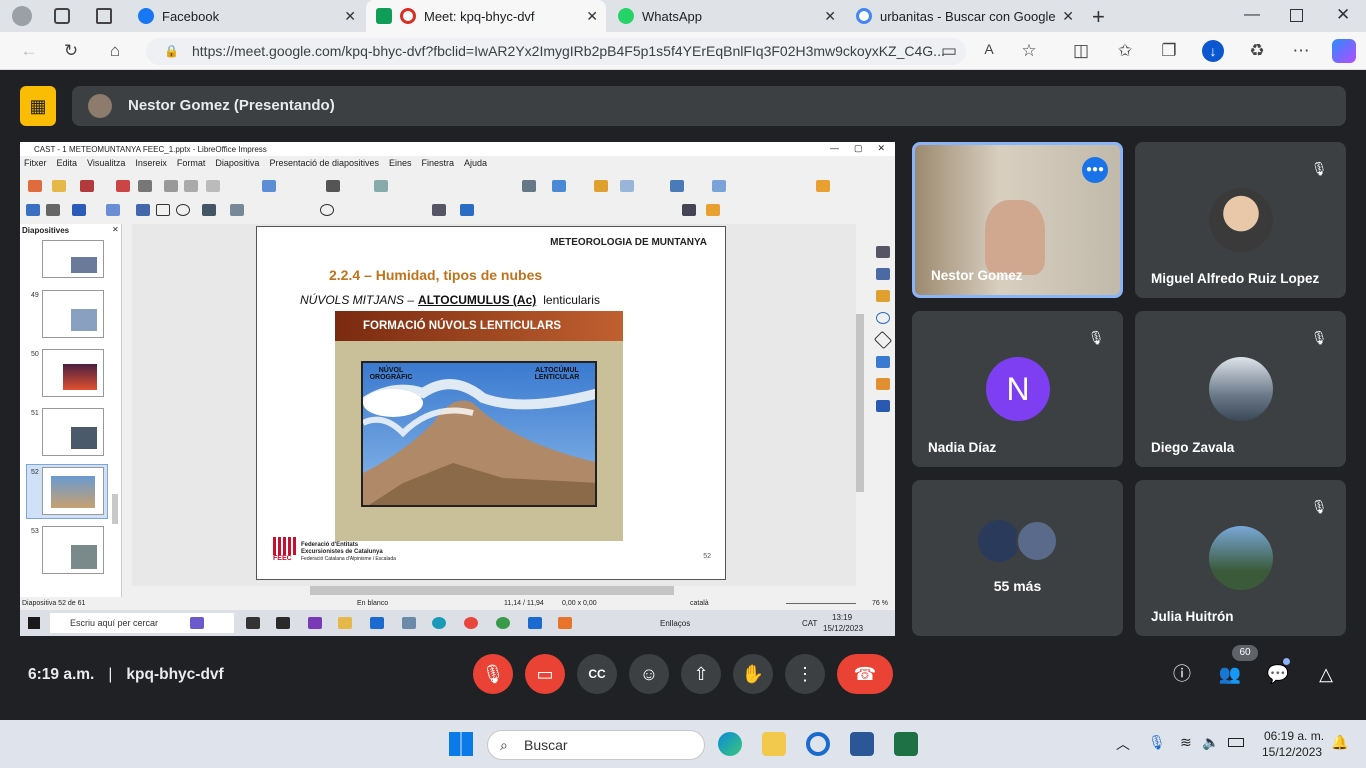  What do you see at coordinates (559, 186) in the screenshot?
I see `image-icon` at bounding box center [559, 186].